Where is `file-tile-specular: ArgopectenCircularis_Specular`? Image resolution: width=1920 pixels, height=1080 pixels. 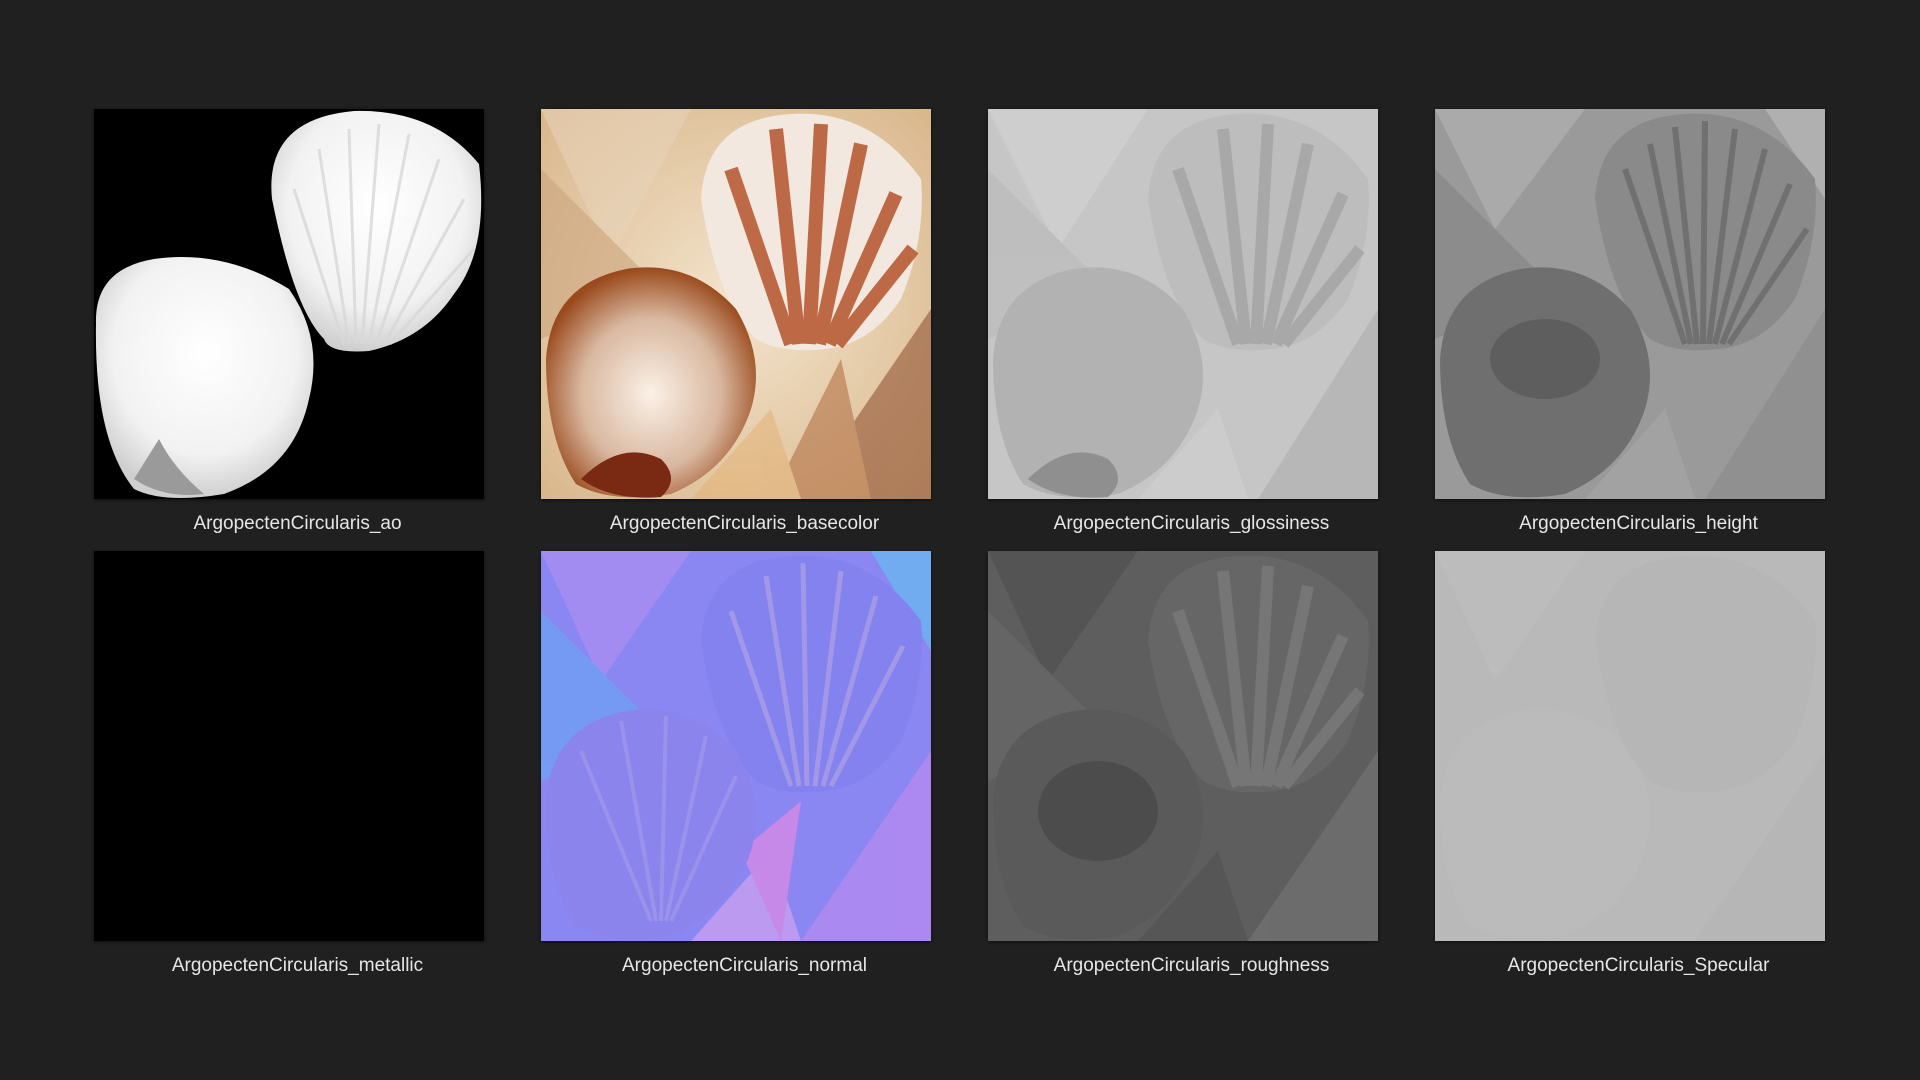 file-tile-specular: ArgopectenCircularis_Specular is located at coordinates (1630, 772).